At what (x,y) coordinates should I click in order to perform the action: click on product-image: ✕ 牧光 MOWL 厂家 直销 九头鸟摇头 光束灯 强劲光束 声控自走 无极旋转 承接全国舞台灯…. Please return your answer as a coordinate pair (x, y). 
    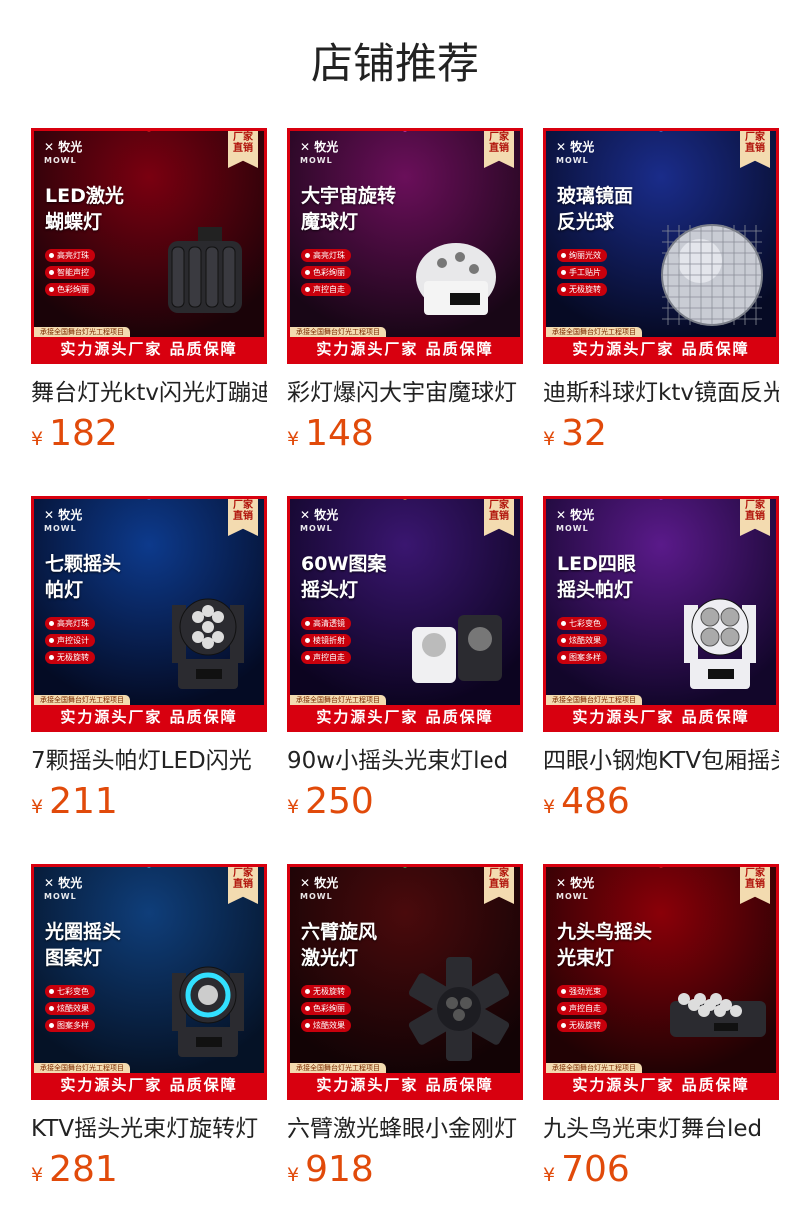
    Looking at the image, I should click on (661, 982).